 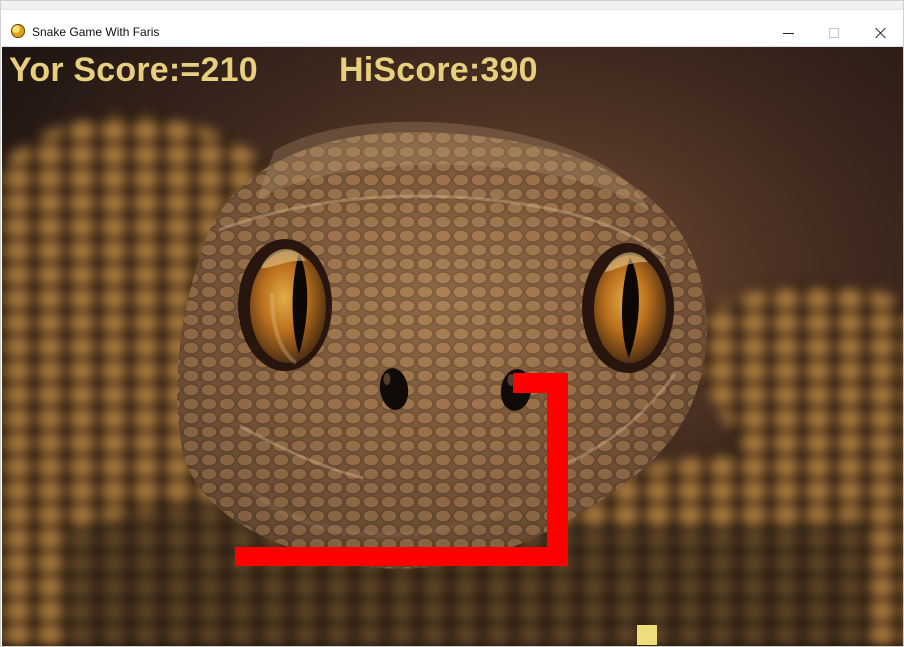 What do you see at coordinates (96, 32) in the screenshot?
I see `window-title: Snake Game With Faris` at bounding box center [96, 32].